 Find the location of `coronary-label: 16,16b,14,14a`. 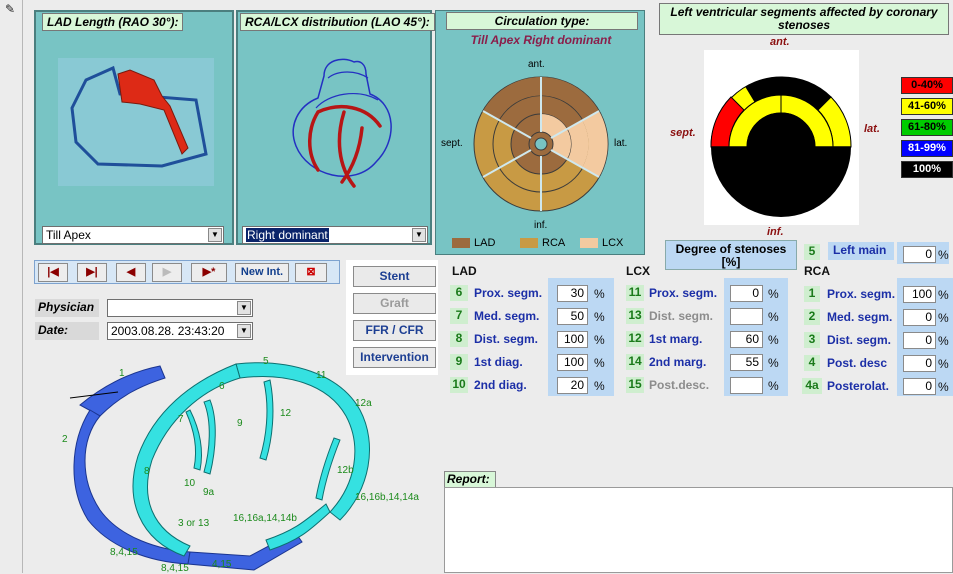

coronary-label: 16,16b,14,14a is located at coordinates (387, 497).